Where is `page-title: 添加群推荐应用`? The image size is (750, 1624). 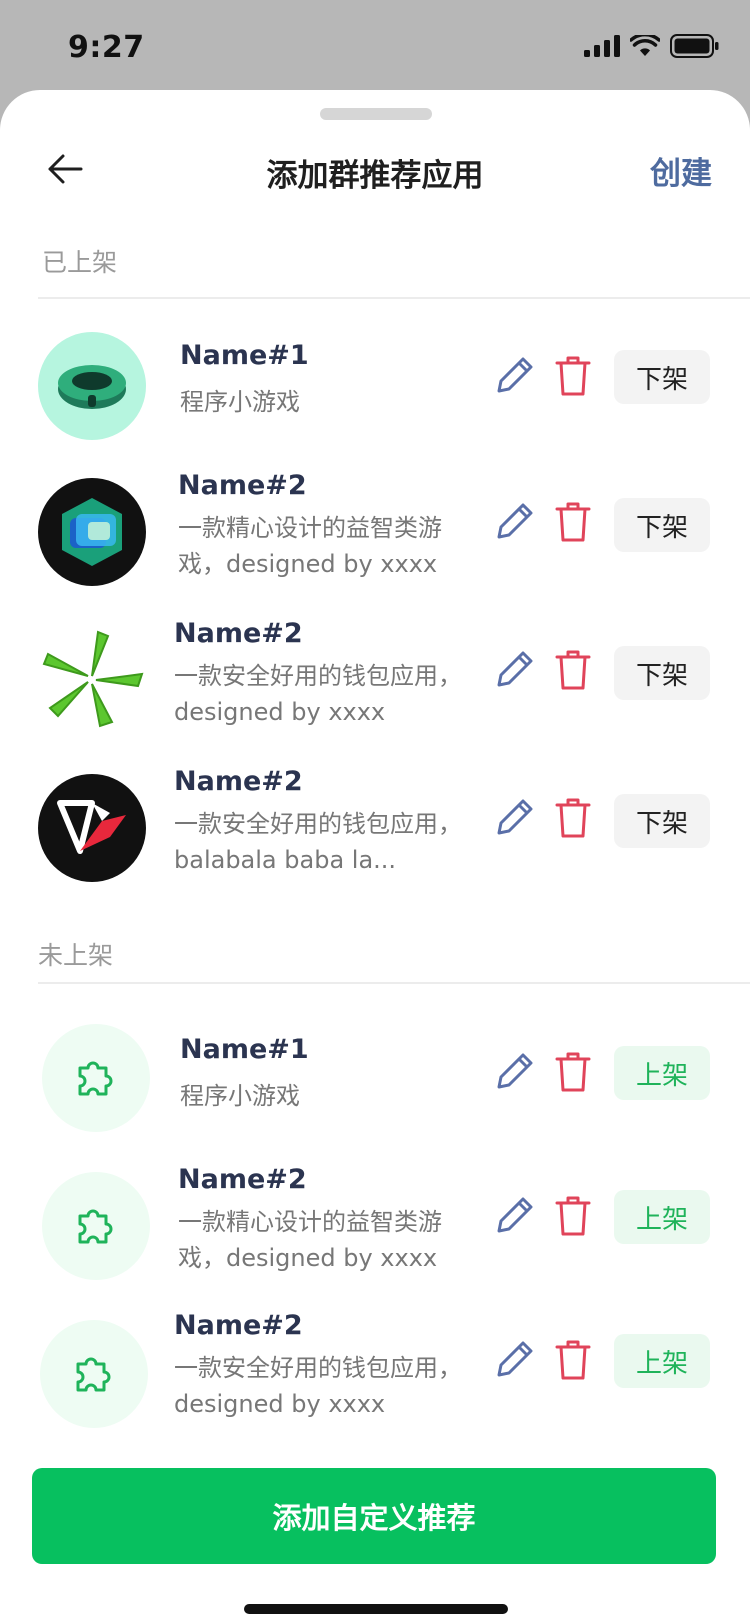
page-title: 添加群推荐应用 is located at coordinates (375, 176).